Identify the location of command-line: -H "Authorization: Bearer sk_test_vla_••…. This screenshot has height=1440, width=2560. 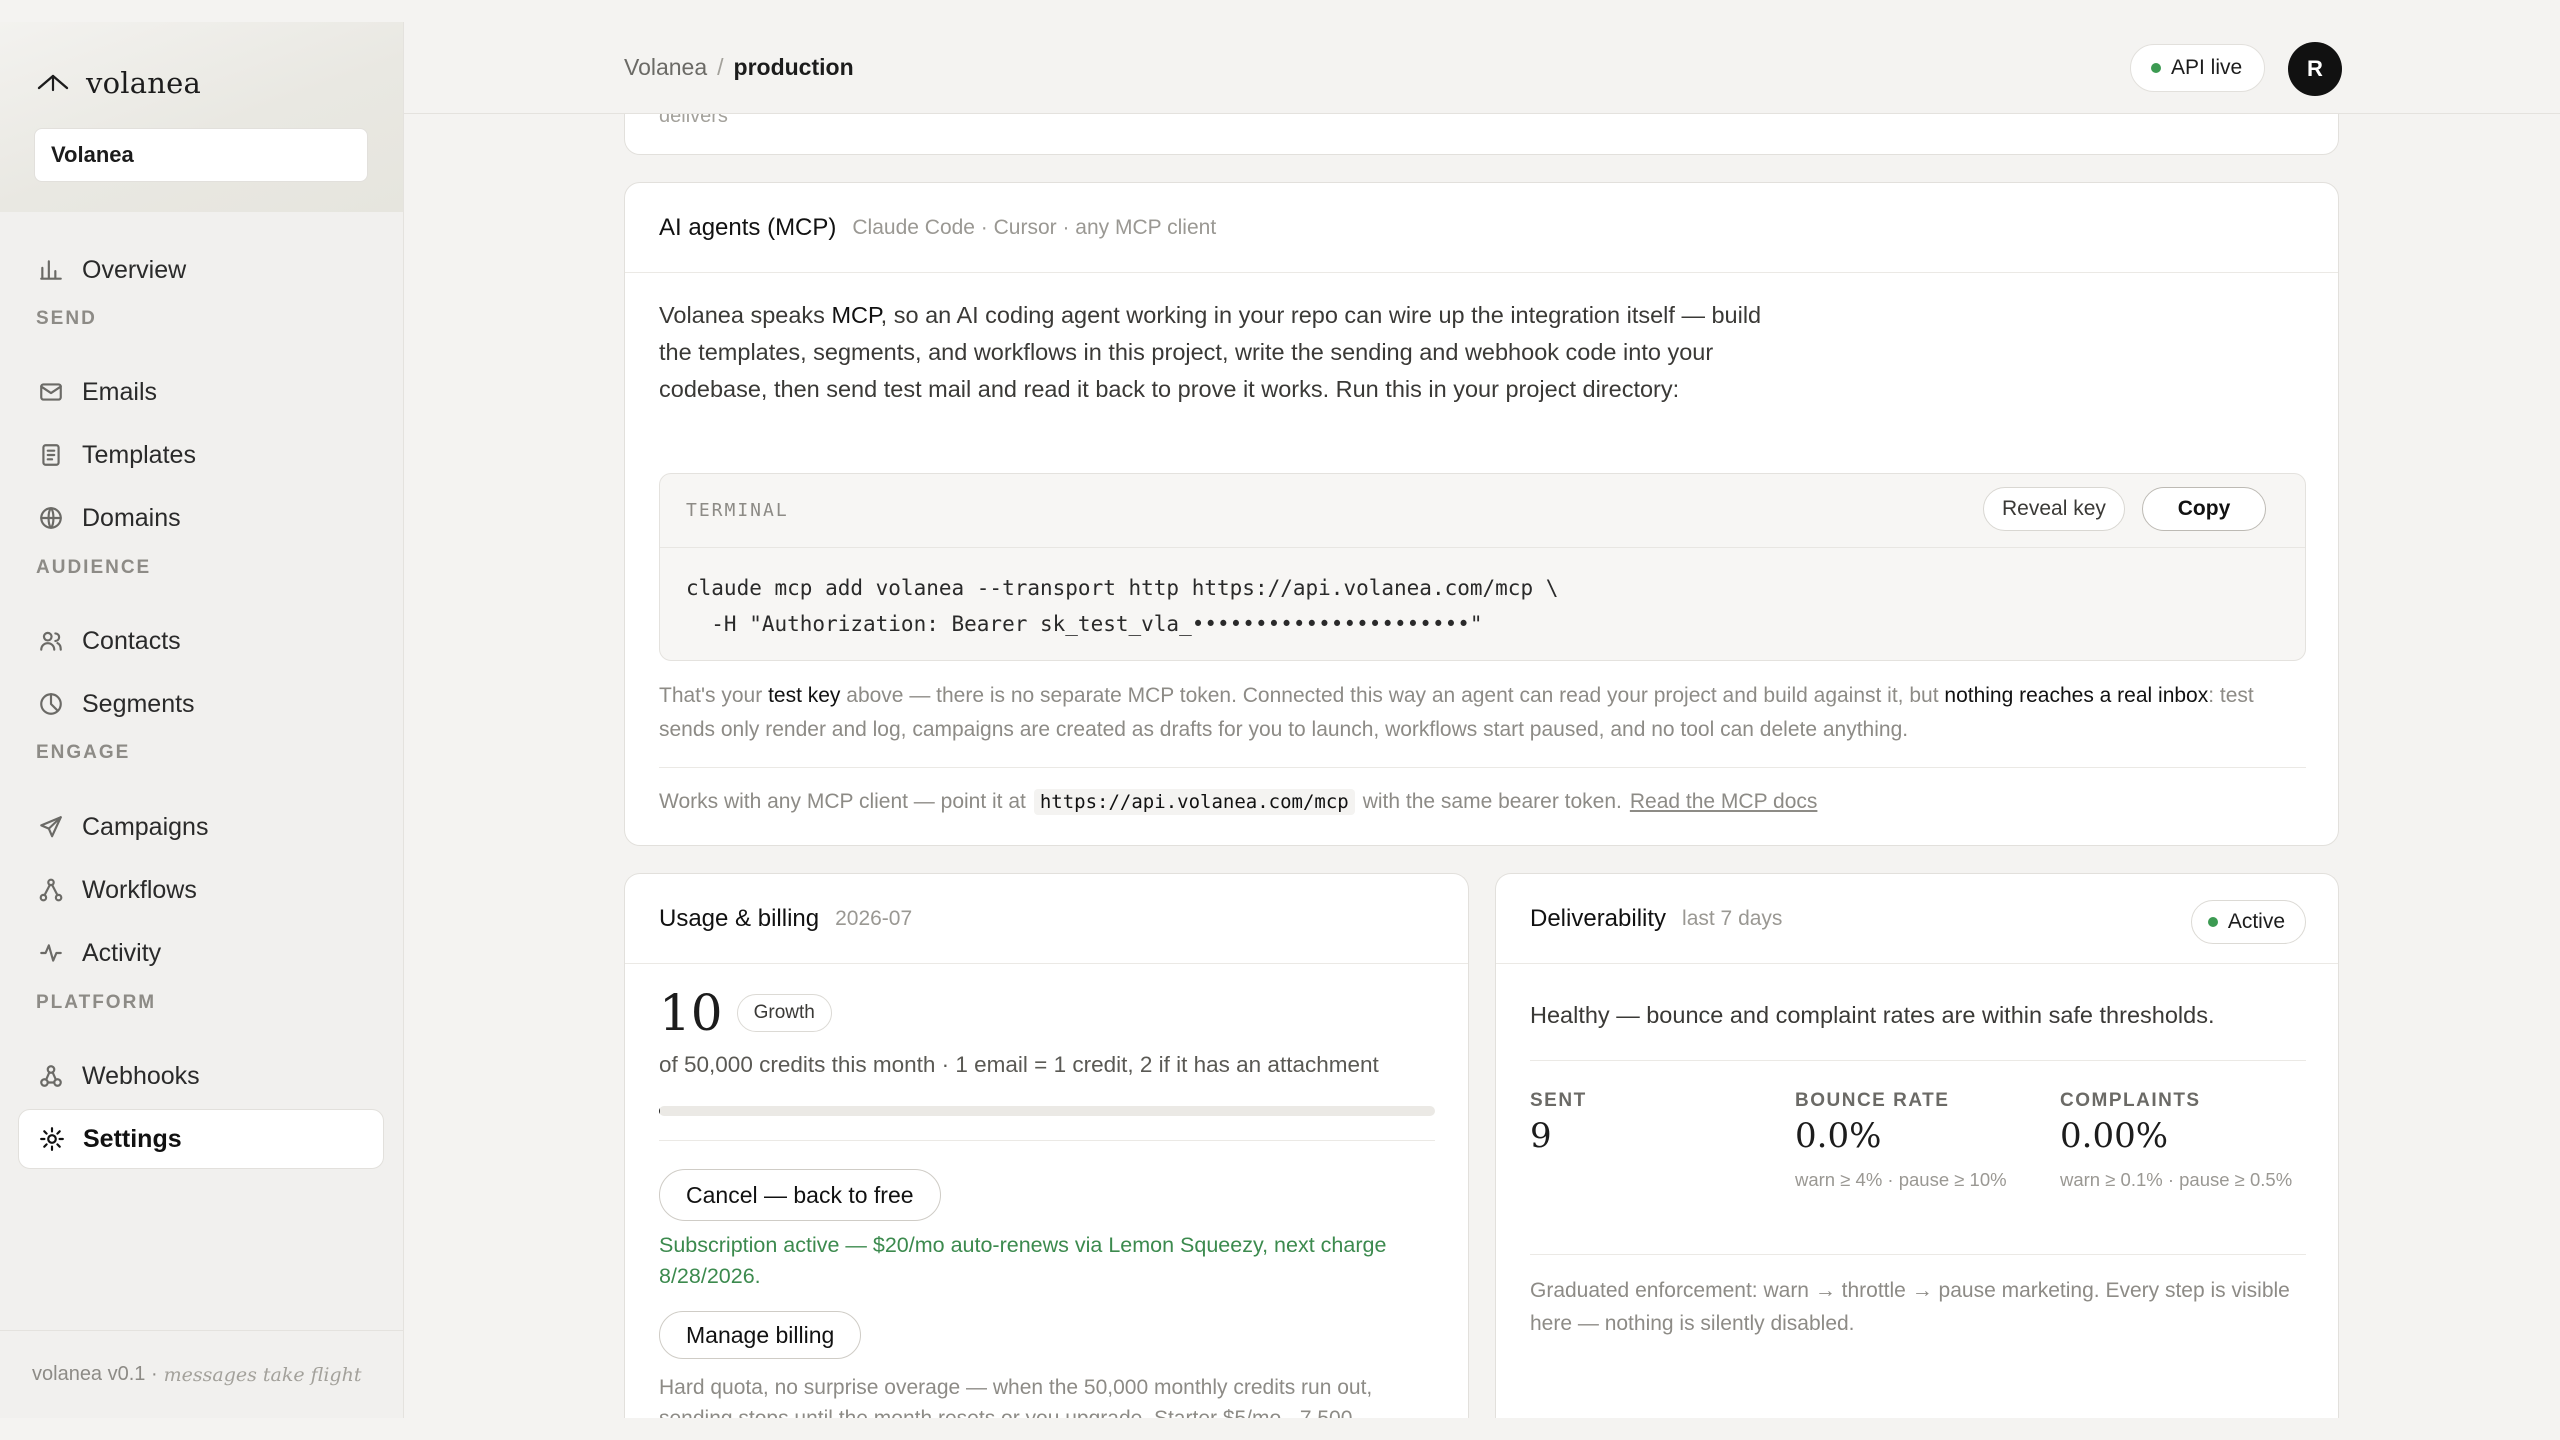
(1084, 624).